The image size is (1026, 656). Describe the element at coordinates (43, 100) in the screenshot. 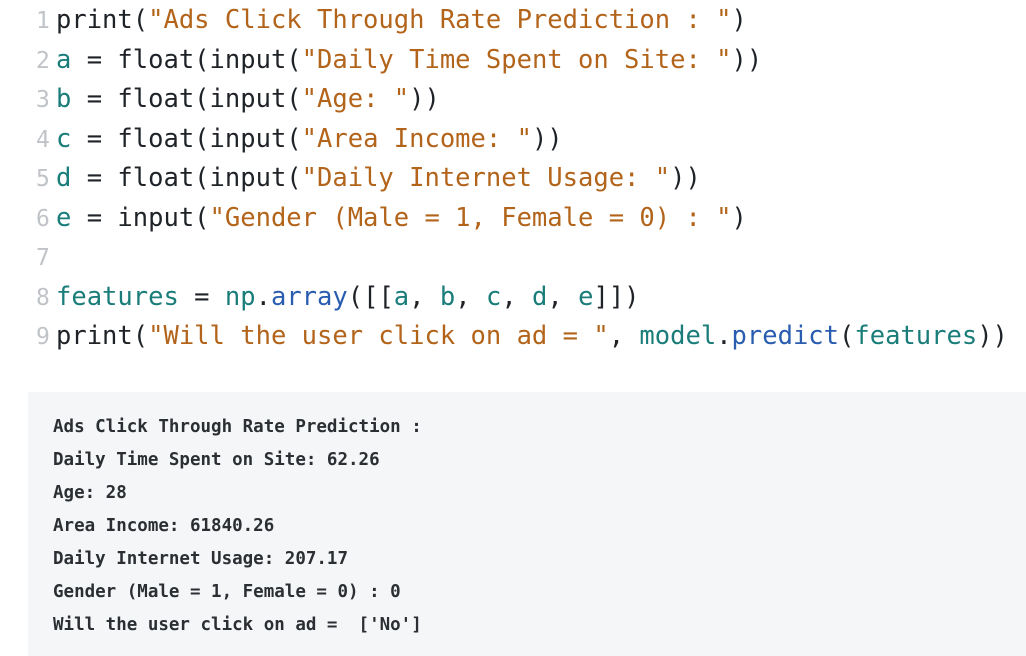

I see `line-number: 3` at that location.